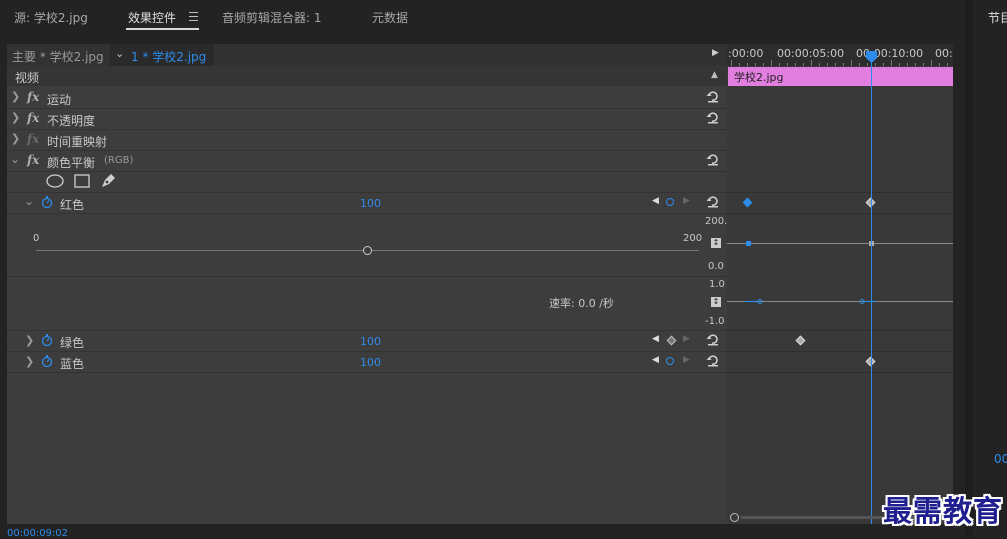  I want to click on keyframe-green, so click(800, 340).